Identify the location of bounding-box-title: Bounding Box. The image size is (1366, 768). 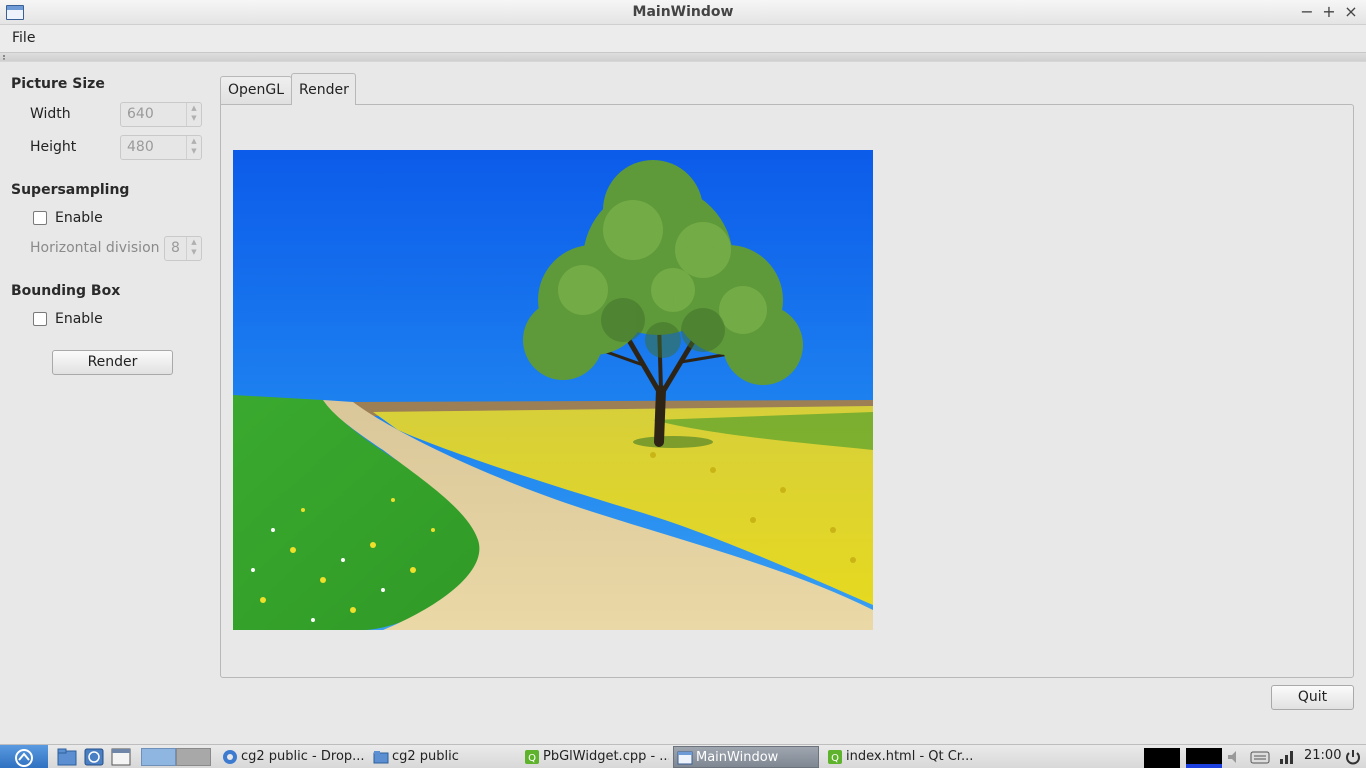
(66, 291).